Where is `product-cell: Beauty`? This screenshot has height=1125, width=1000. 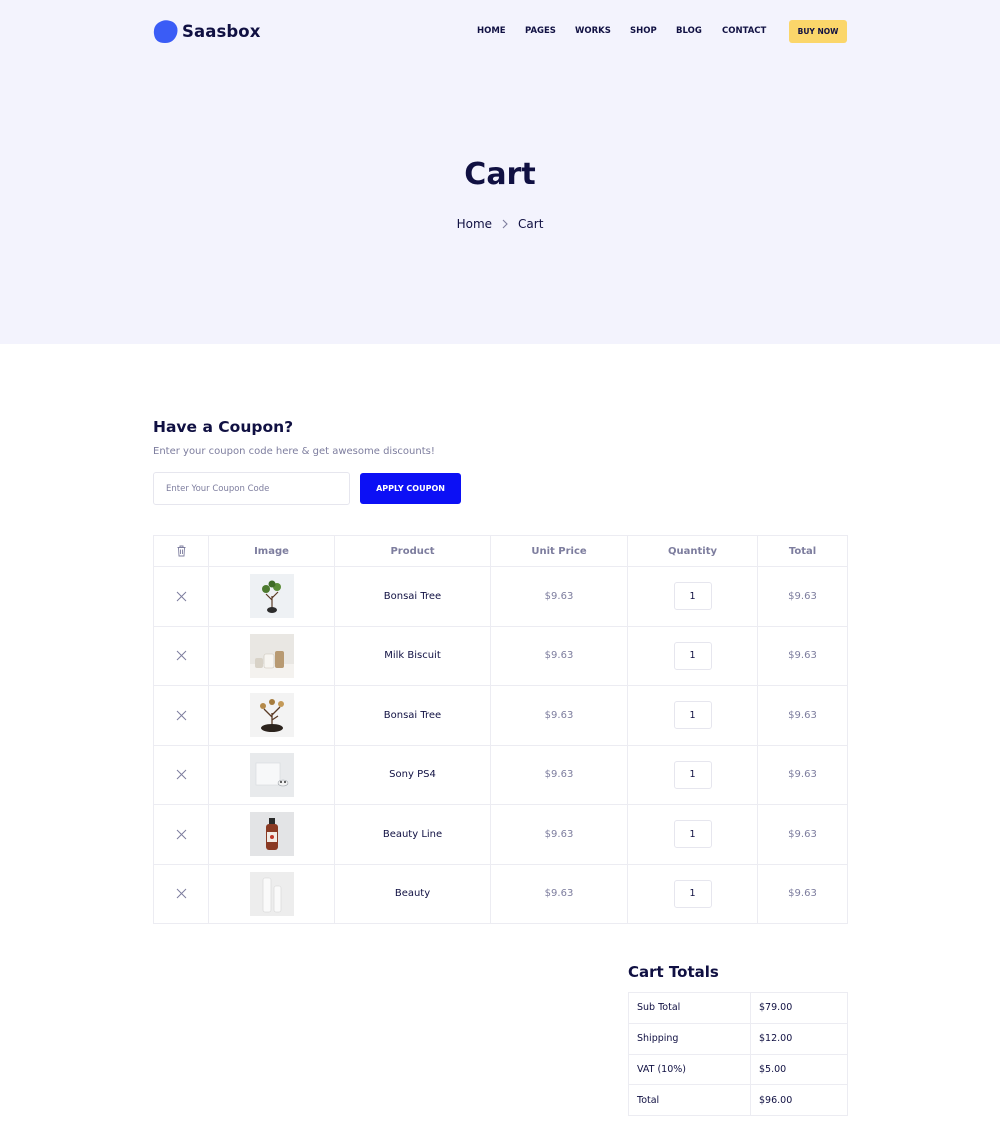 product-cell: Beauty is located at coordinates (412, 893).